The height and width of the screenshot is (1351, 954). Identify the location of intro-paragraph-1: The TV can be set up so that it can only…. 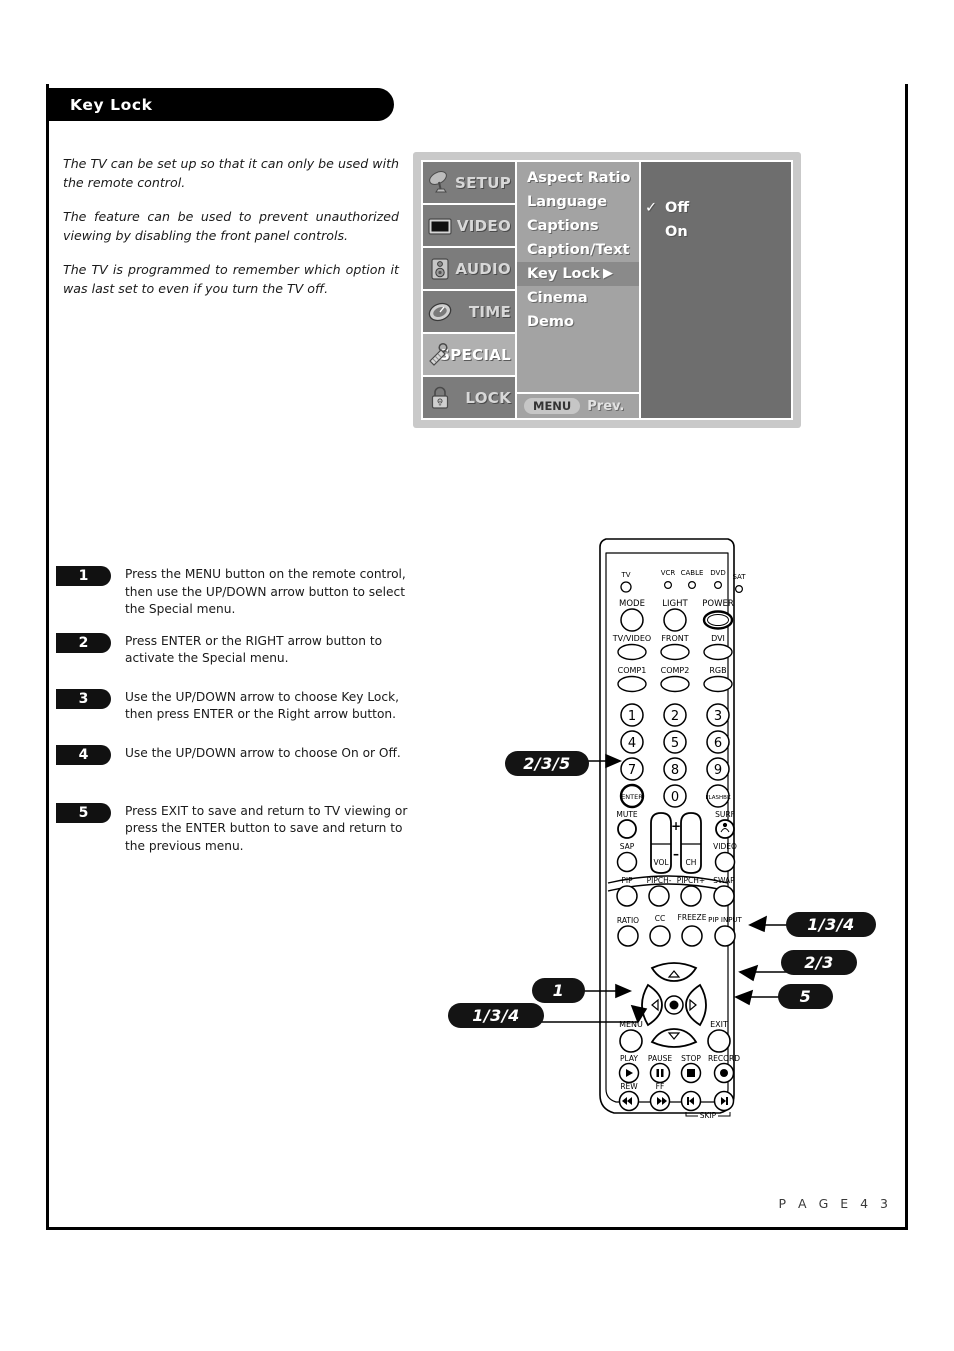
(231, 173).